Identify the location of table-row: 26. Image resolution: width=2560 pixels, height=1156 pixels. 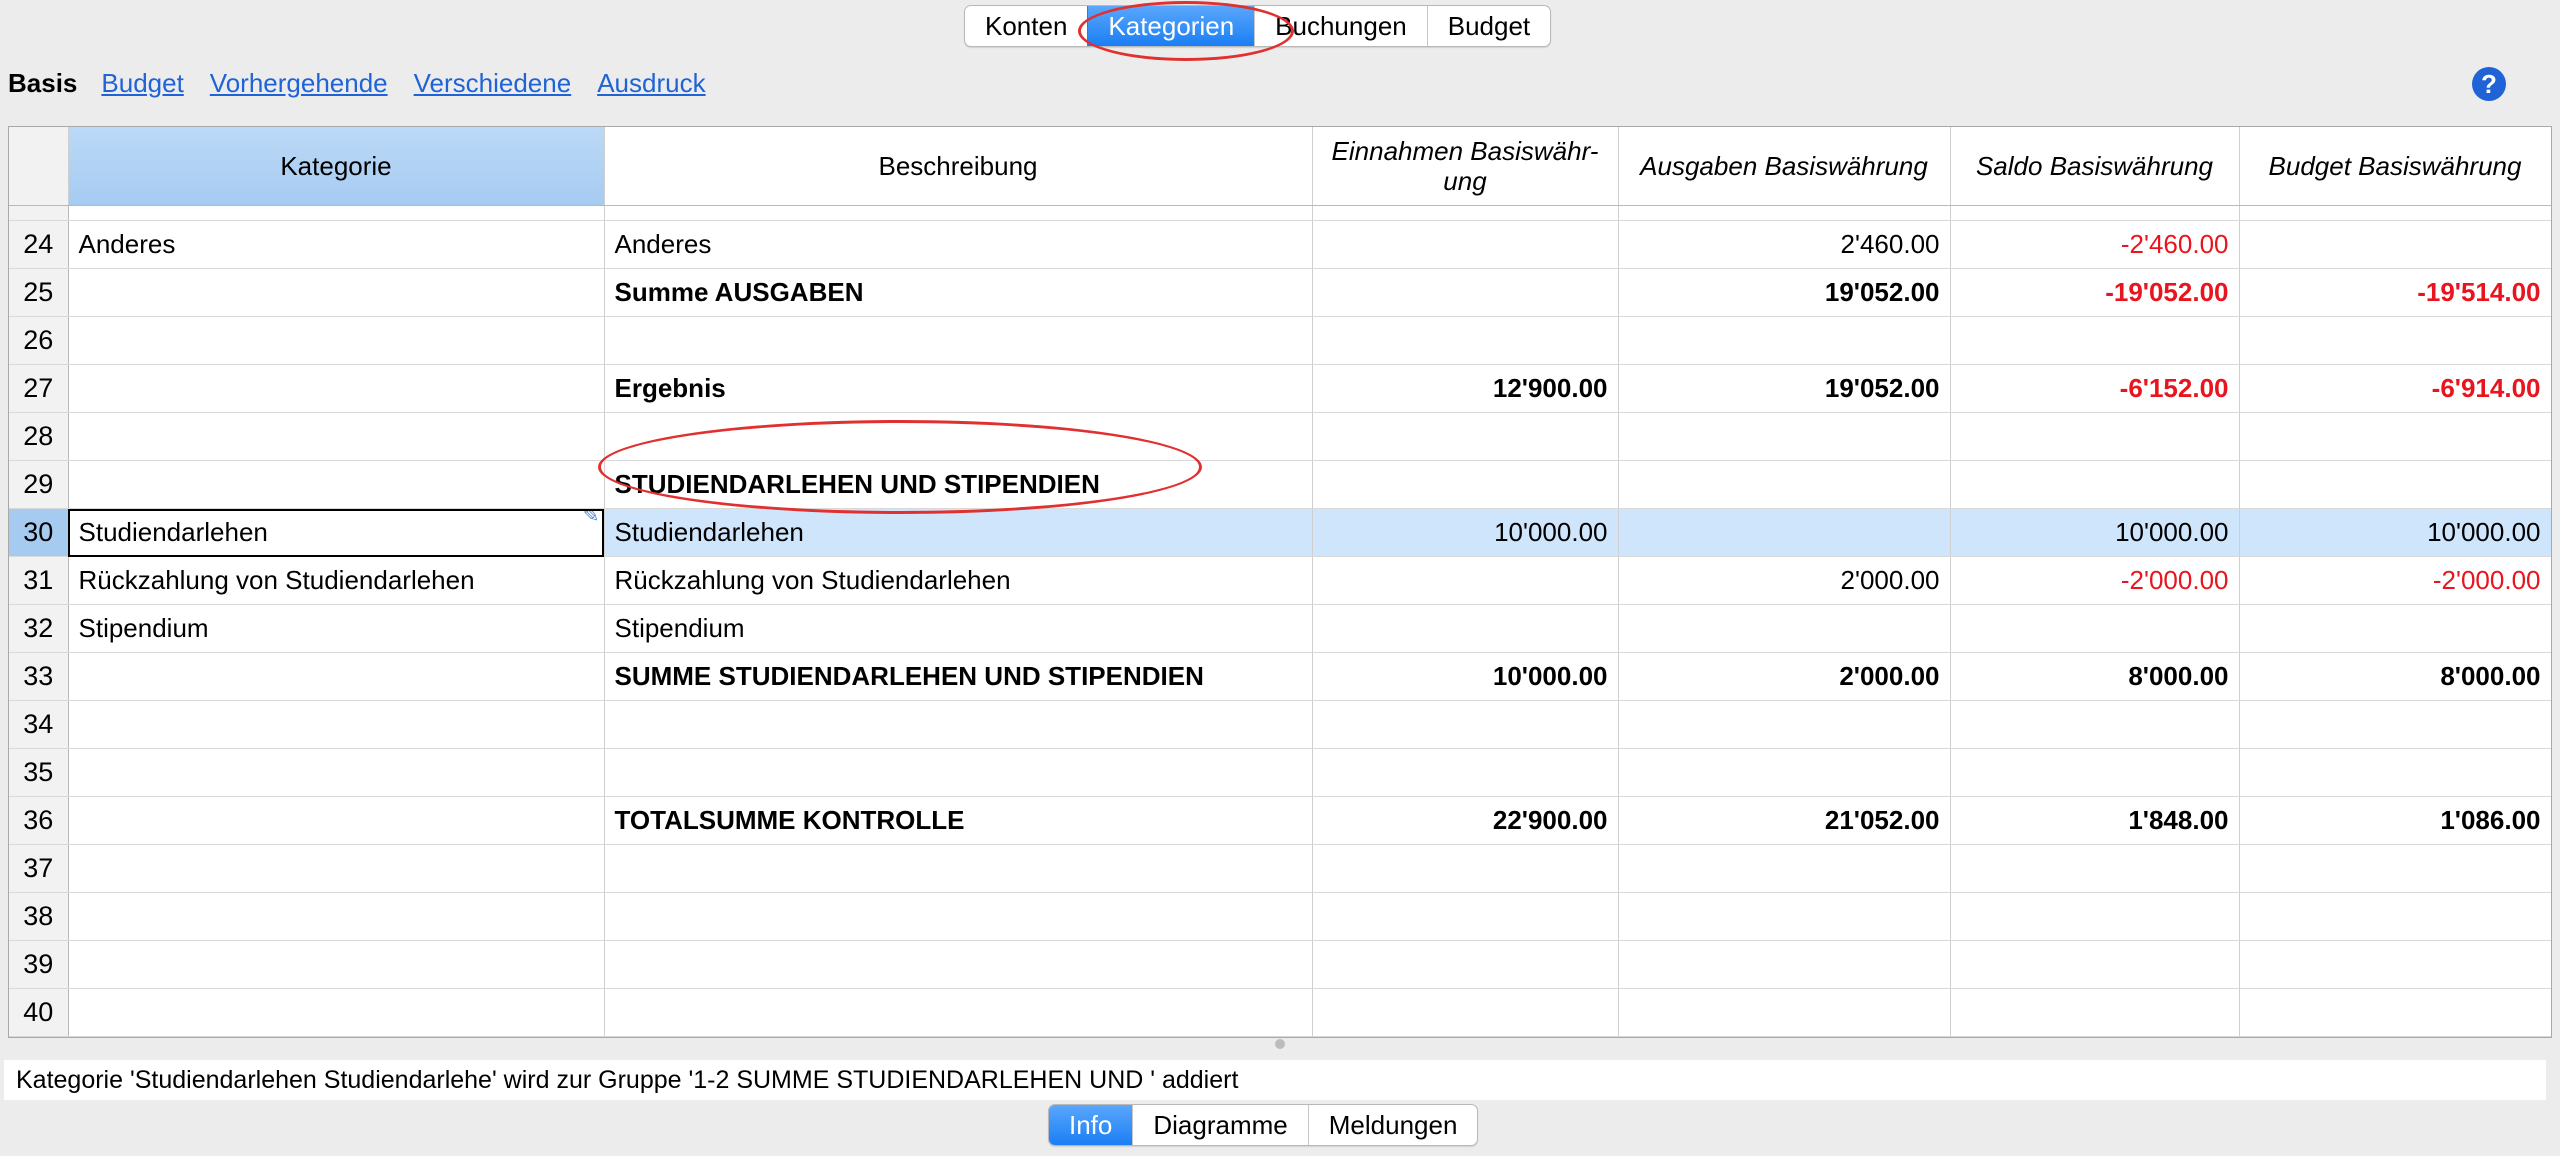
(1280, 340).